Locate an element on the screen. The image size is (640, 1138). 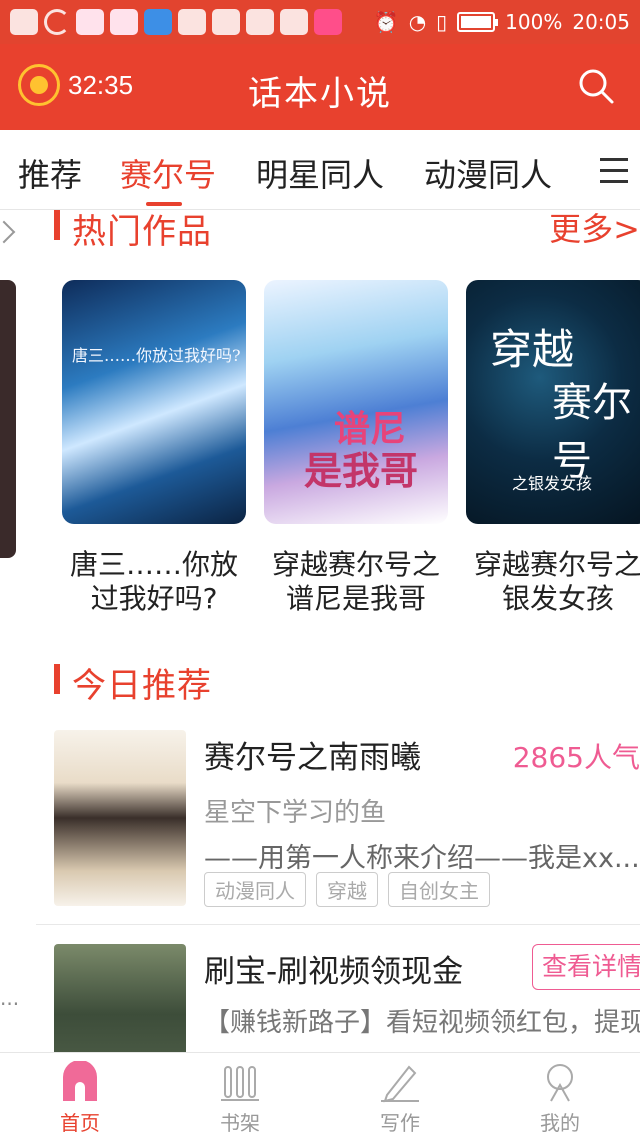
nav-write: 写作 is located at coordinates (400, 1098).